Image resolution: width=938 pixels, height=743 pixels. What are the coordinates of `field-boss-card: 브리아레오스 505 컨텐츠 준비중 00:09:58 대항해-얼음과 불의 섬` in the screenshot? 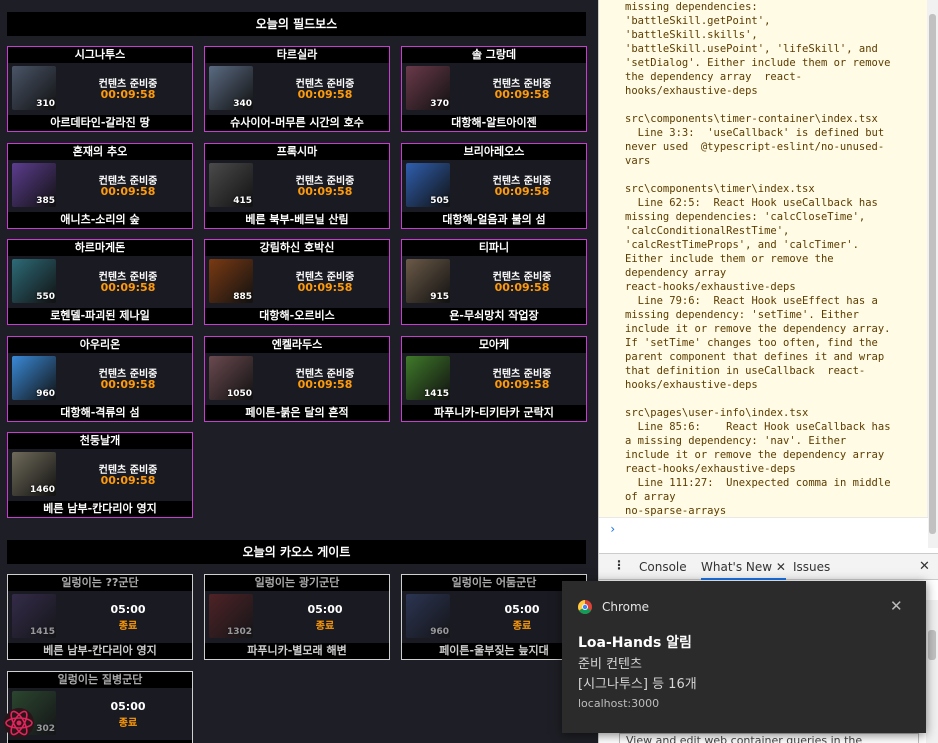 It's located at (494, 185).